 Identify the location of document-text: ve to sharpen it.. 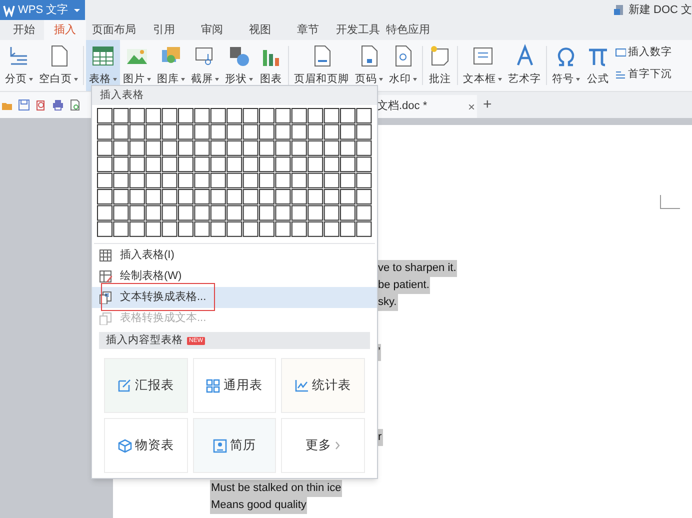
(417, 268).